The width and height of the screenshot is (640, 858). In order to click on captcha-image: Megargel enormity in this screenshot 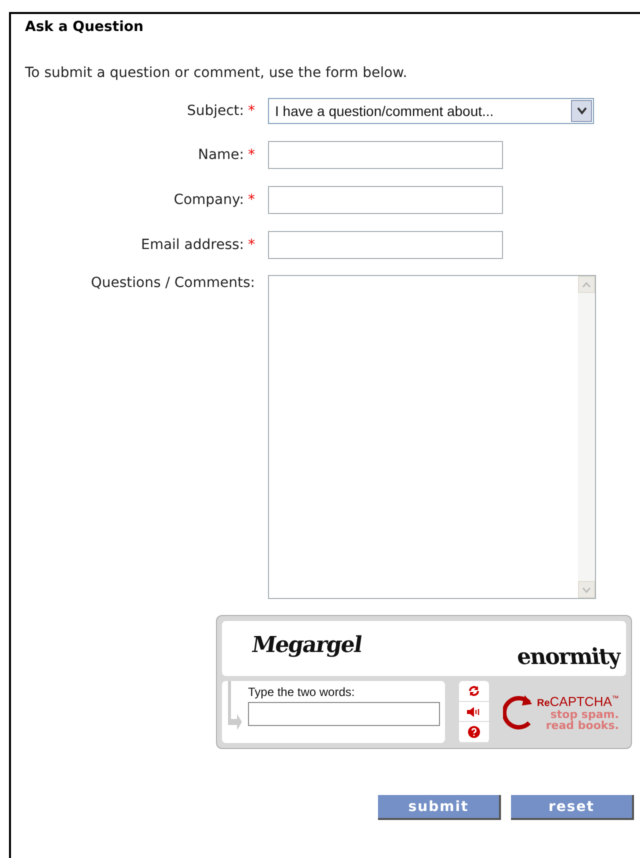, I will do `click(424, 648)`.